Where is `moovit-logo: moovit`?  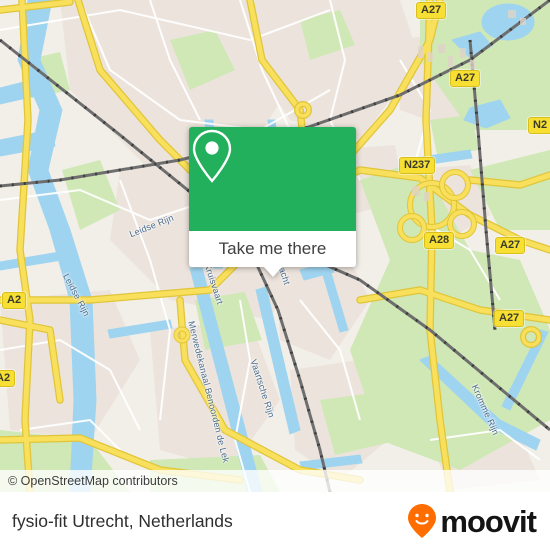
moovit-logo: moovit is located at coordinates (472, 521).